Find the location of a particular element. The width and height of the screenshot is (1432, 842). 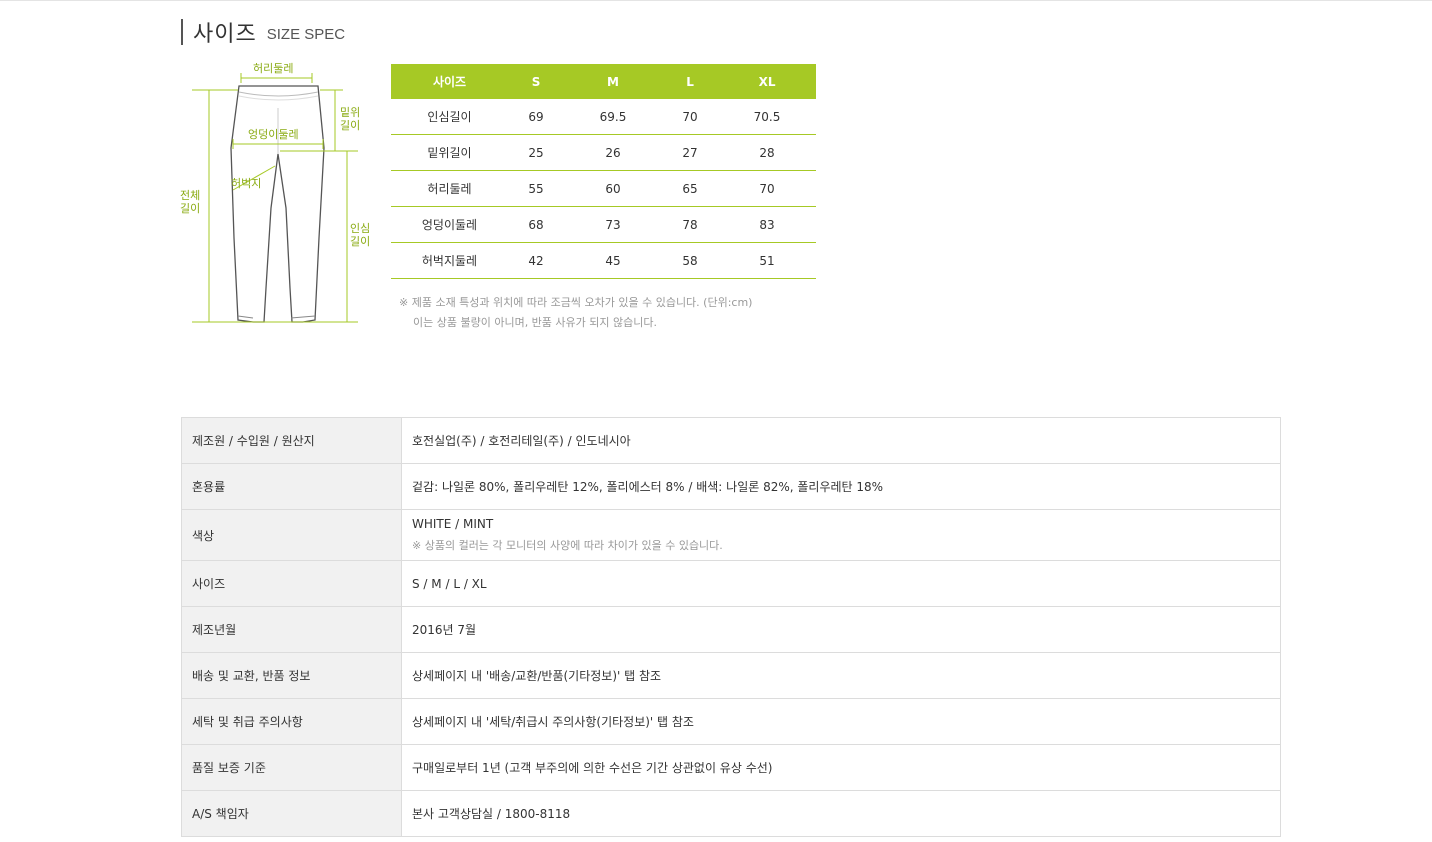

row-label: 엉덩이둘레 is located at coordinates (449, 224).